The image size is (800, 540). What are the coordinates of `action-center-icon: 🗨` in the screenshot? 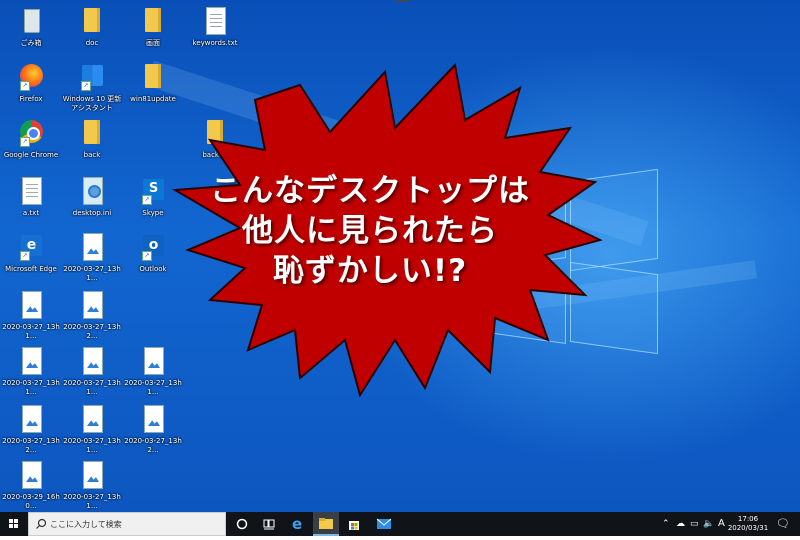 It's located at (783, 523).